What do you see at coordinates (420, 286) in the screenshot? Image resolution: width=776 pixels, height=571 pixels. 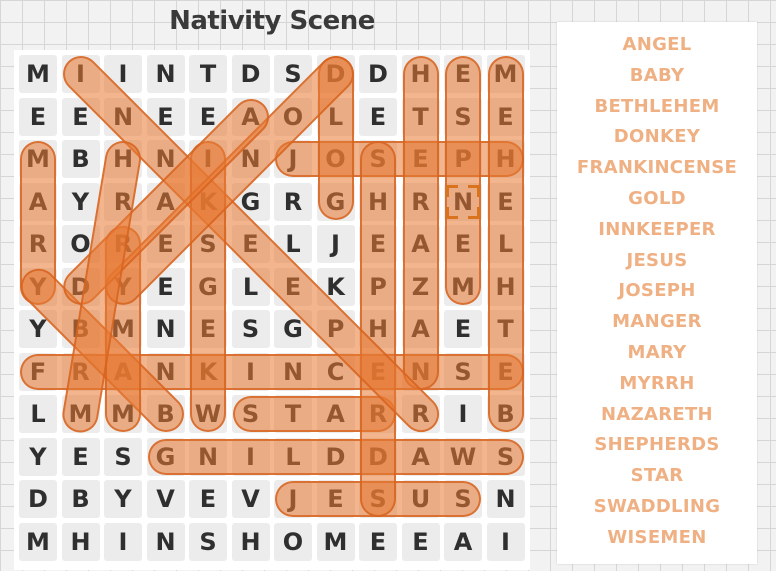 I see `grid-cell: Z` at bounding box center [420, 286].